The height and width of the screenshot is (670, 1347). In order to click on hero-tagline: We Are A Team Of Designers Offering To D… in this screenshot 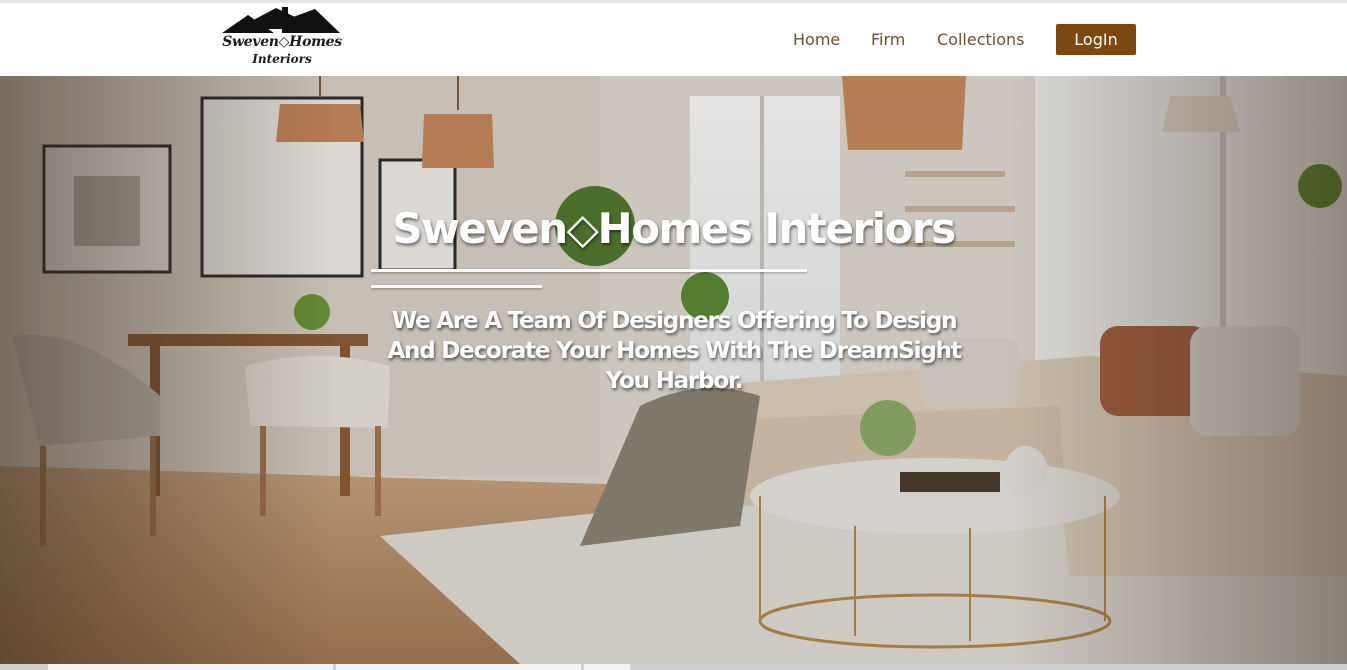, I will do `click(674, 351)`.